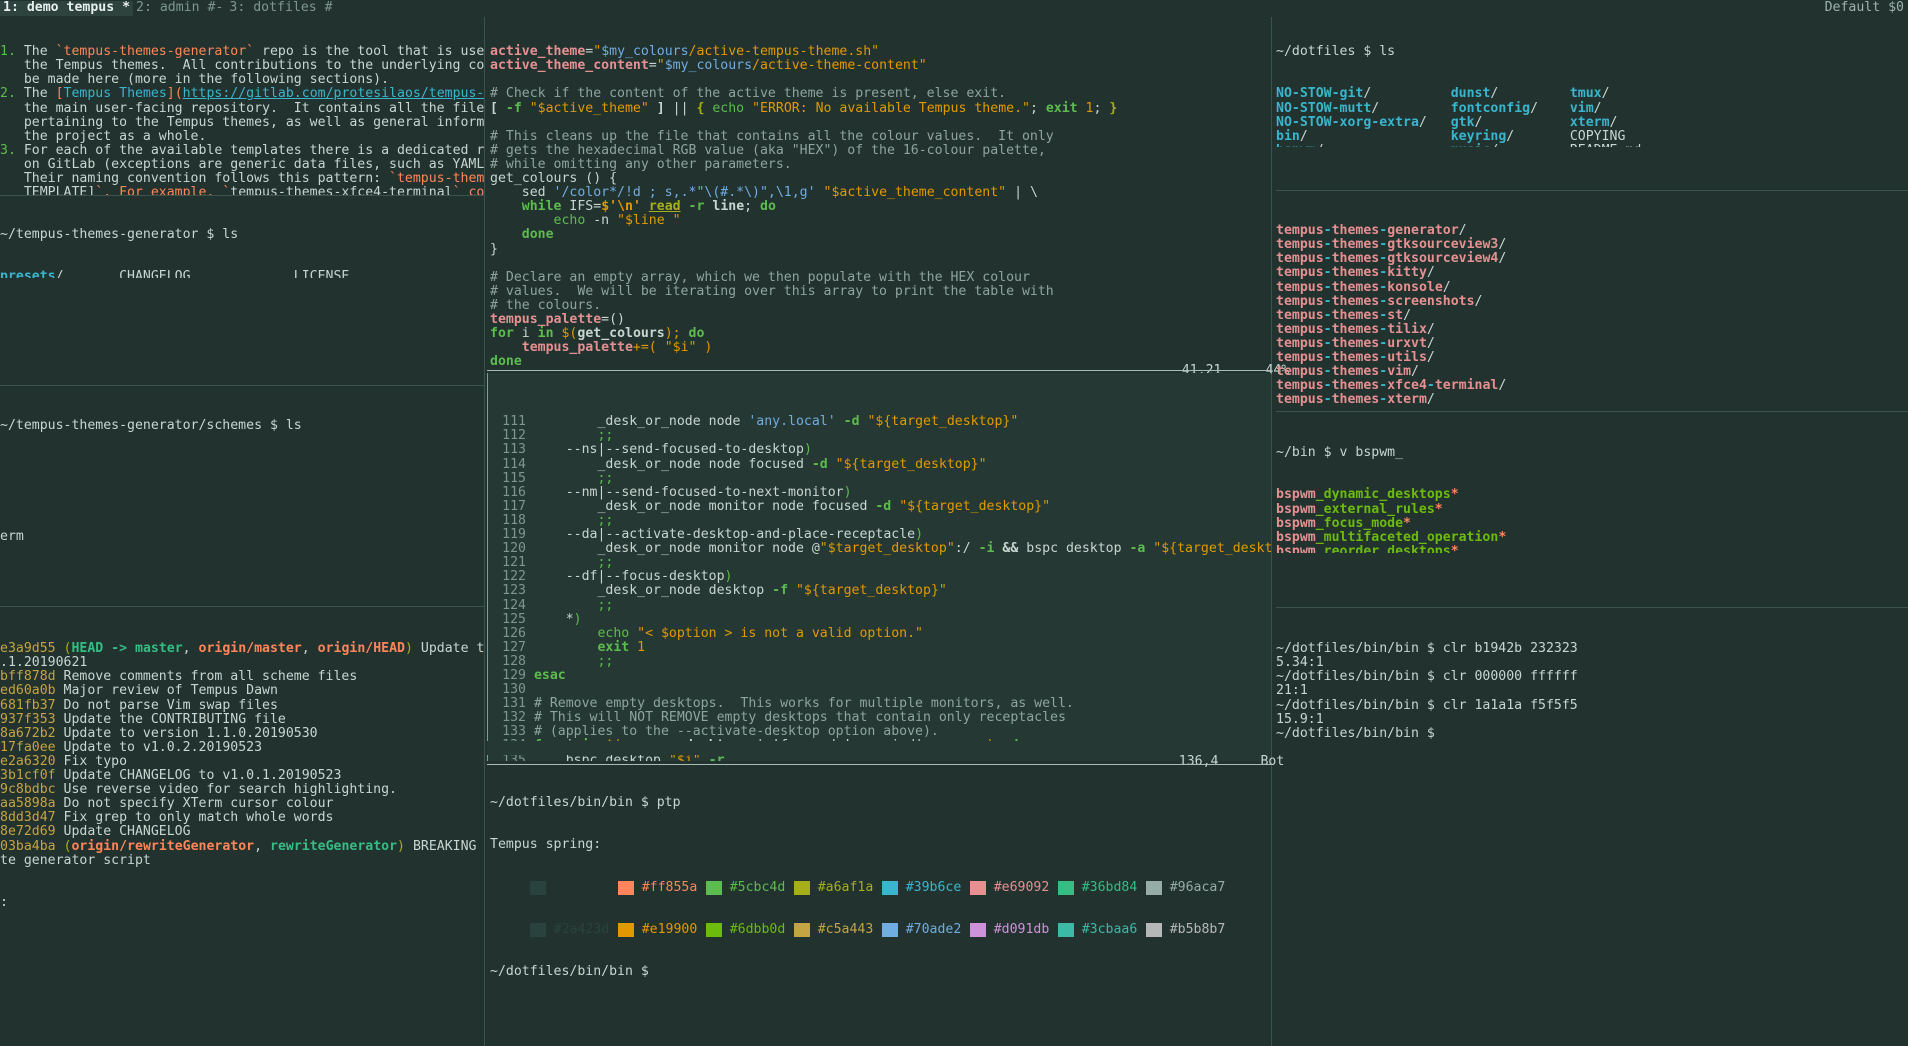  What do you see at coordinates (732, 108) in the screenshot?
I see `code-token: echo` at bounding box center [732, 108].